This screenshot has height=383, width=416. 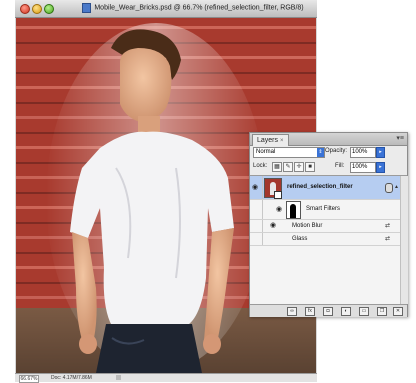 What do you see at coordinates (310, 167) in the screenshot?
I see `lock-all-icon: ■` at bounding box center [310, 167].